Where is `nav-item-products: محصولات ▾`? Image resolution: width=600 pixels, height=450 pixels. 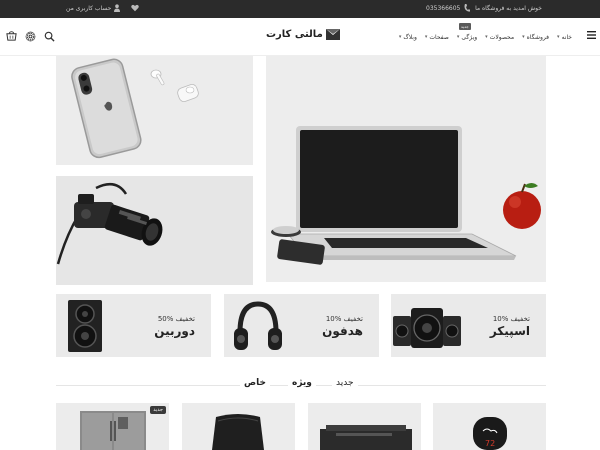
nav-item-products: محصولات ▾ is located at coordinates (499, 37).